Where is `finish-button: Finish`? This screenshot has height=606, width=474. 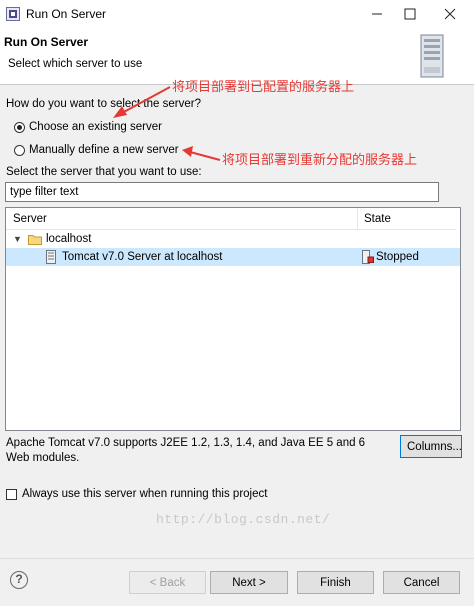 finish-button: Finish is located at coordinates (335, 582).